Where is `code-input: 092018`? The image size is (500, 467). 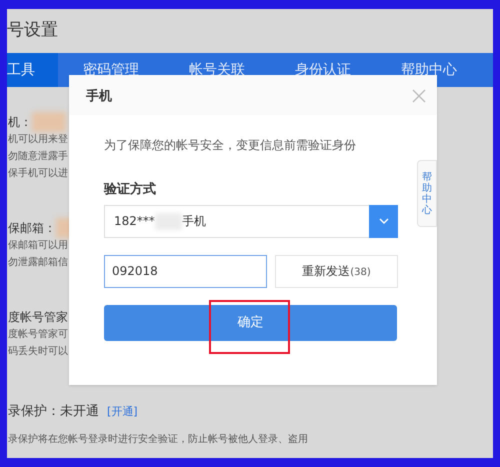 code-input: 092018 is located at coordinates (185, 271).